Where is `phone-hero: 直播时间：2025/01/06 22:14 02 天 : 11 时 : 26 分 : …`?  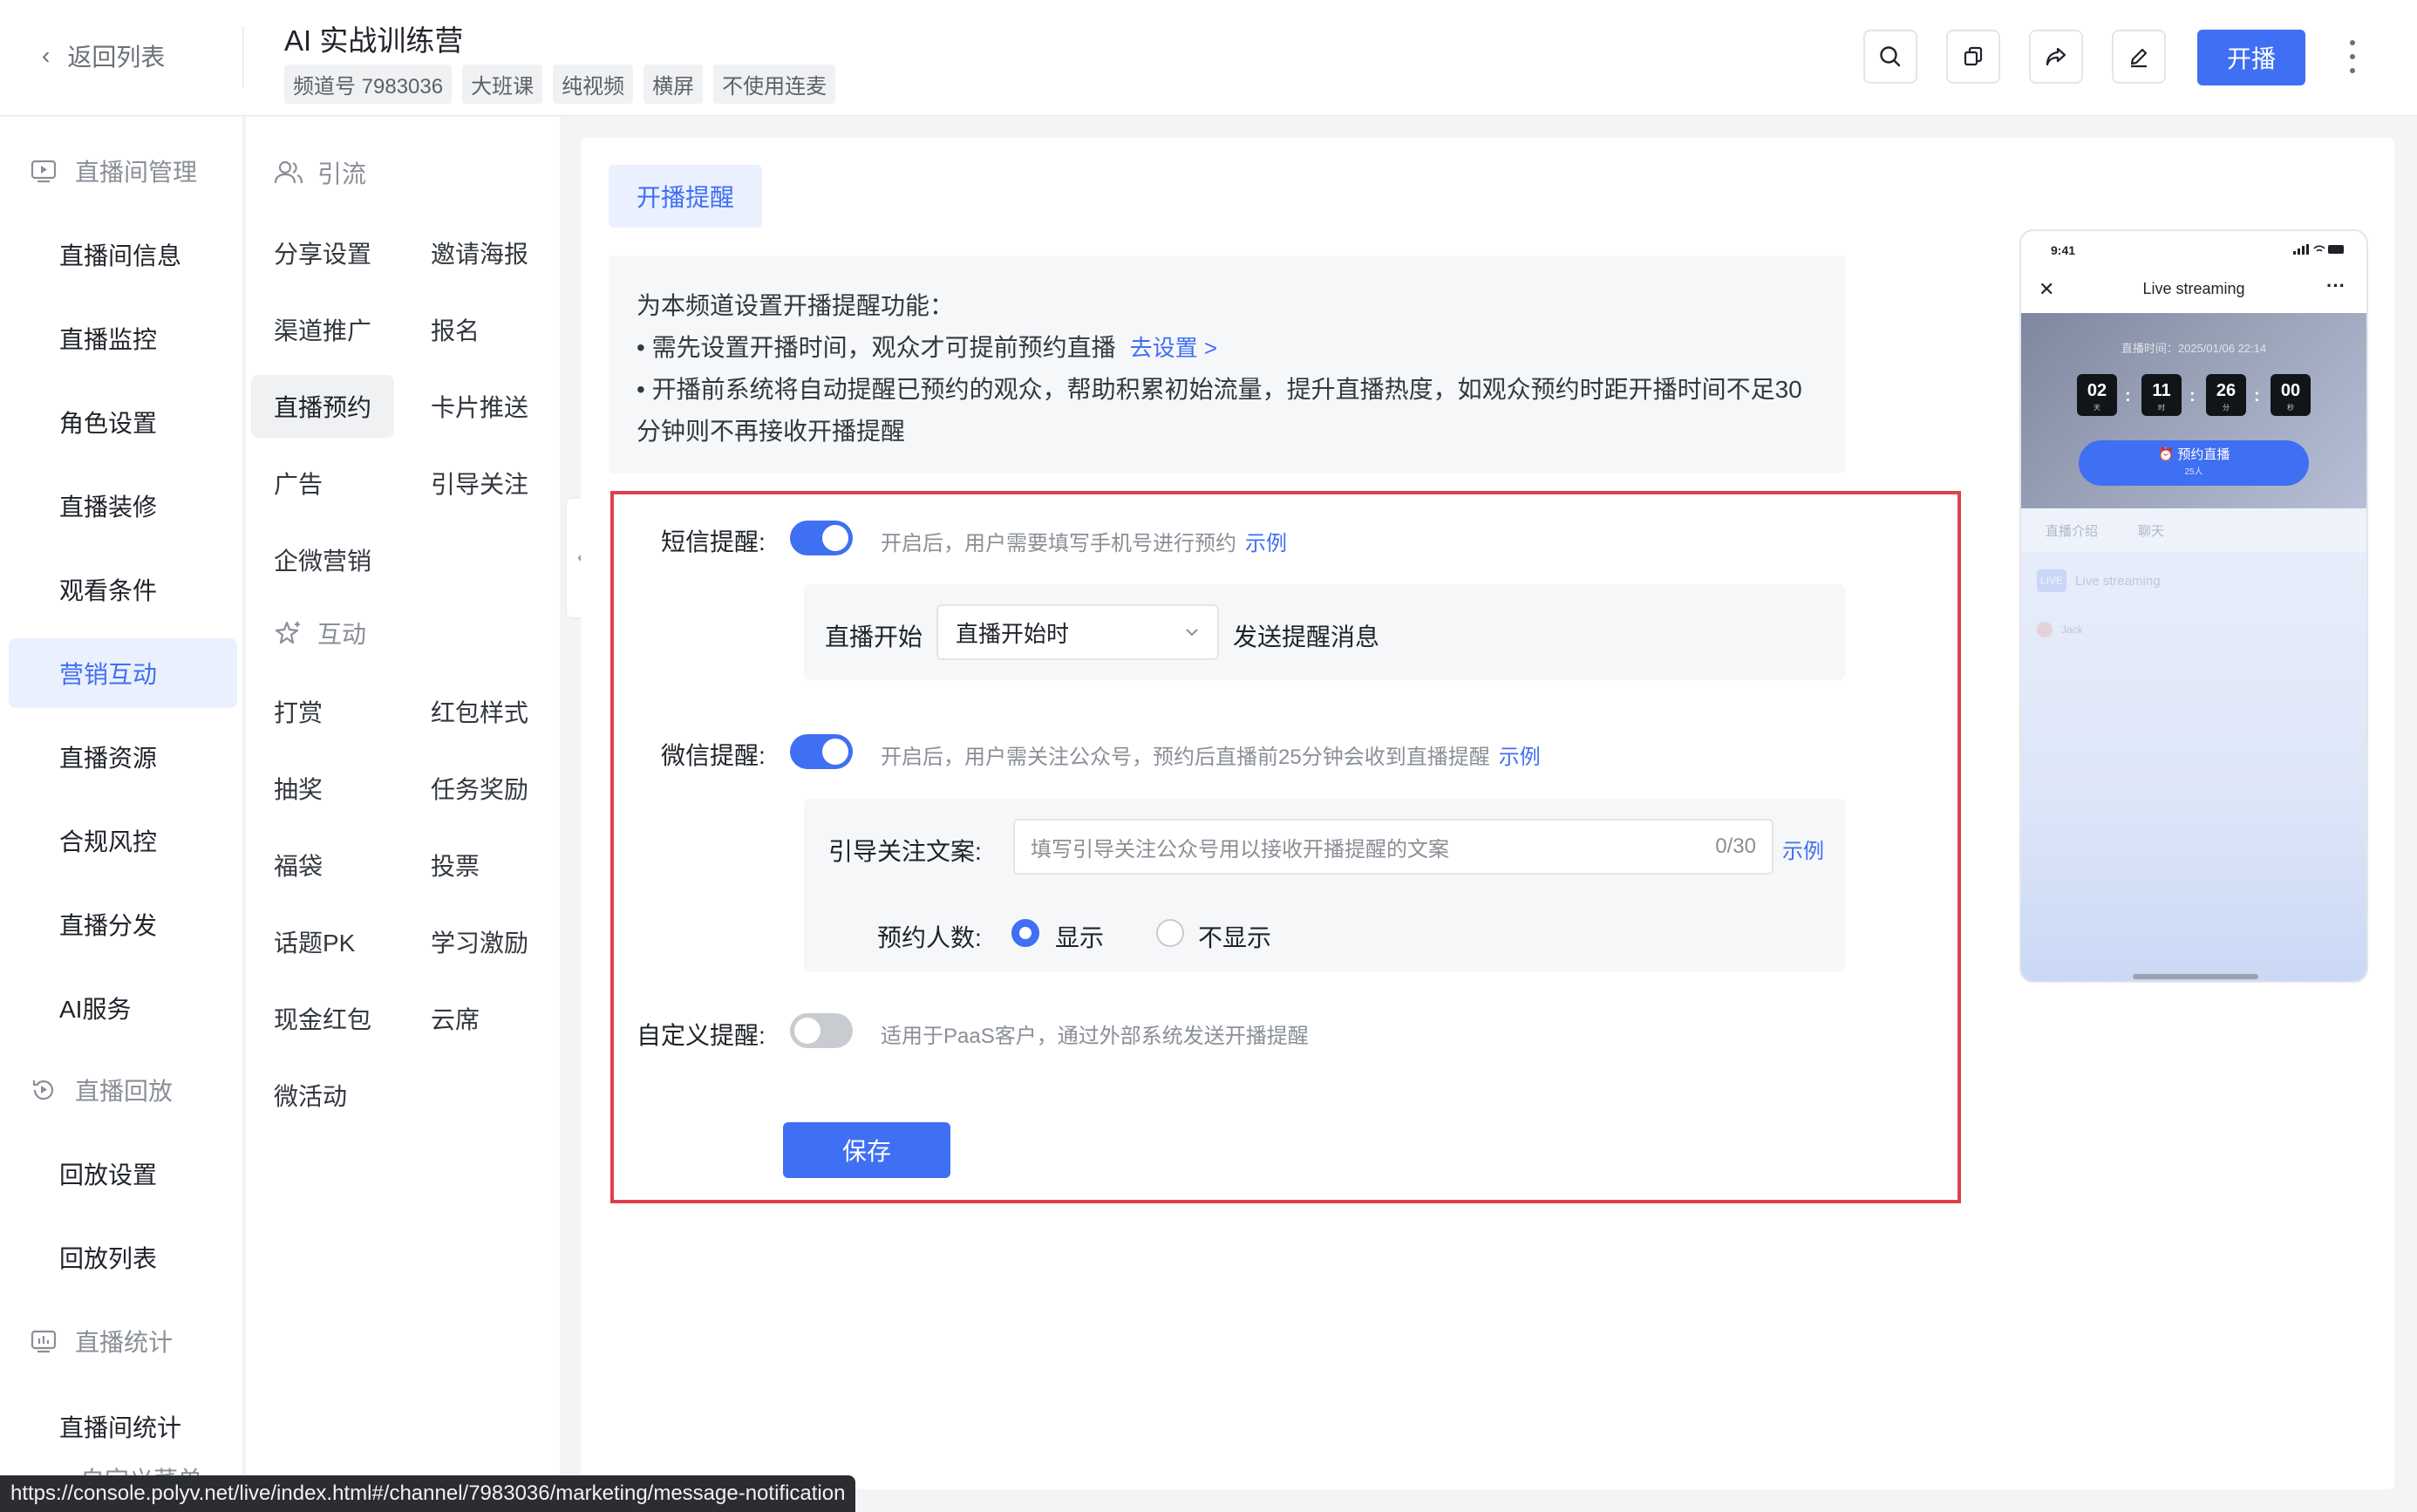 phone-hero: 直播时间：2025/01/06 22:14 02 天 : 11 时 : 26 分 : … is located at coordinates (2193, 410).